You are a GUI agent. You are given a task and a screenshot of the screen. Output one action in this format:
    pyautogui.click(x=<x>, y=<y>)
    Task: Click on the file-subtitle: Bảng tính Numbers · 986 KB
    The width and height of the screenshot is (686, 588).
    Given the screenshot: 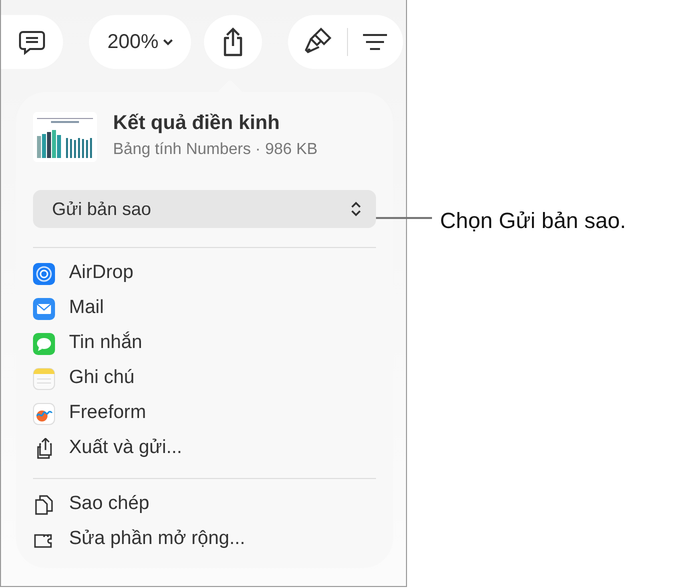 What is the action you would take?
    pyautogui.click(x=215, y=150)
    